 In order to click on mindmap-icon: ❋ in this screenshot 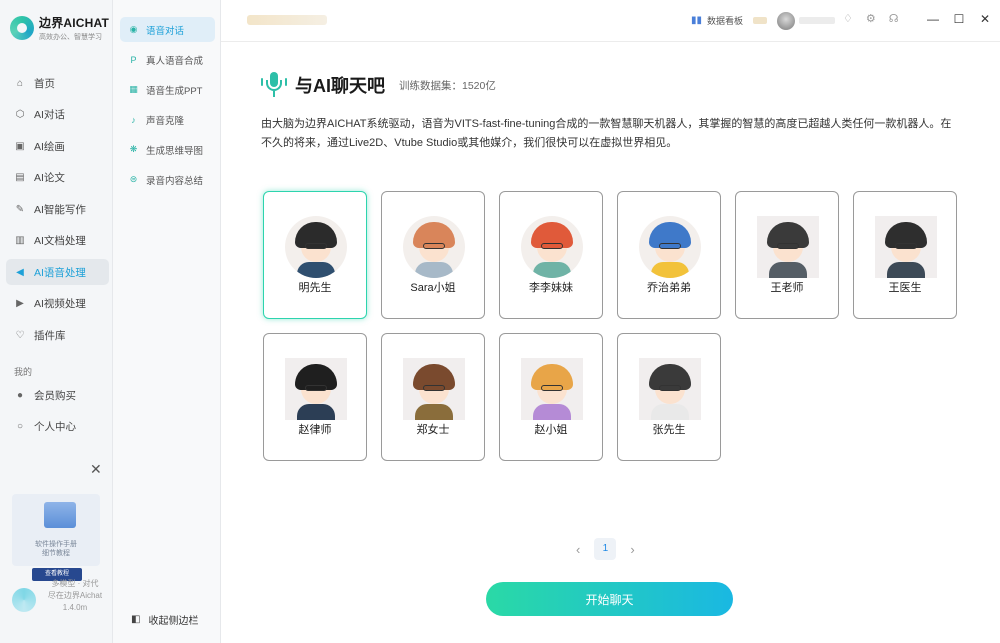, I will do `click(133, 149)`.